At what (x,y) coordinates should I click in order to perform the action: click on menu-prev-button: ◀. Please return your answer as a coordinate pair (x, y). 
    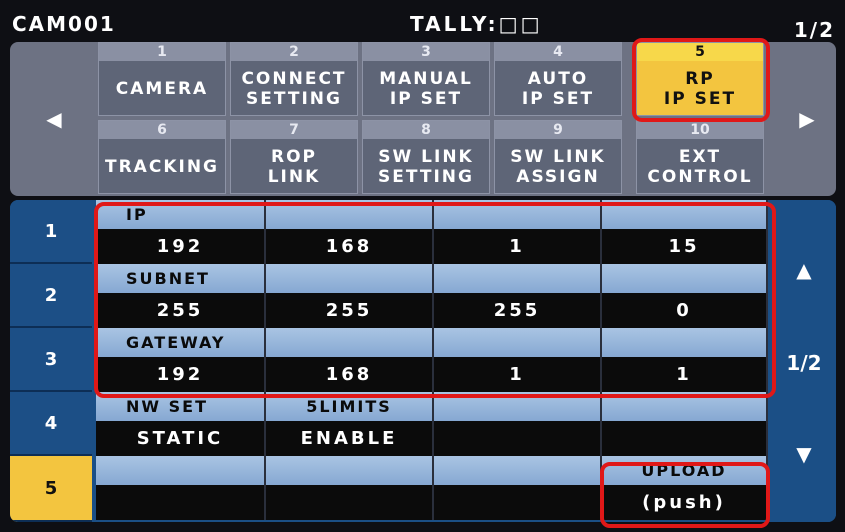
    Looking at the image, I should click on (54, 119).